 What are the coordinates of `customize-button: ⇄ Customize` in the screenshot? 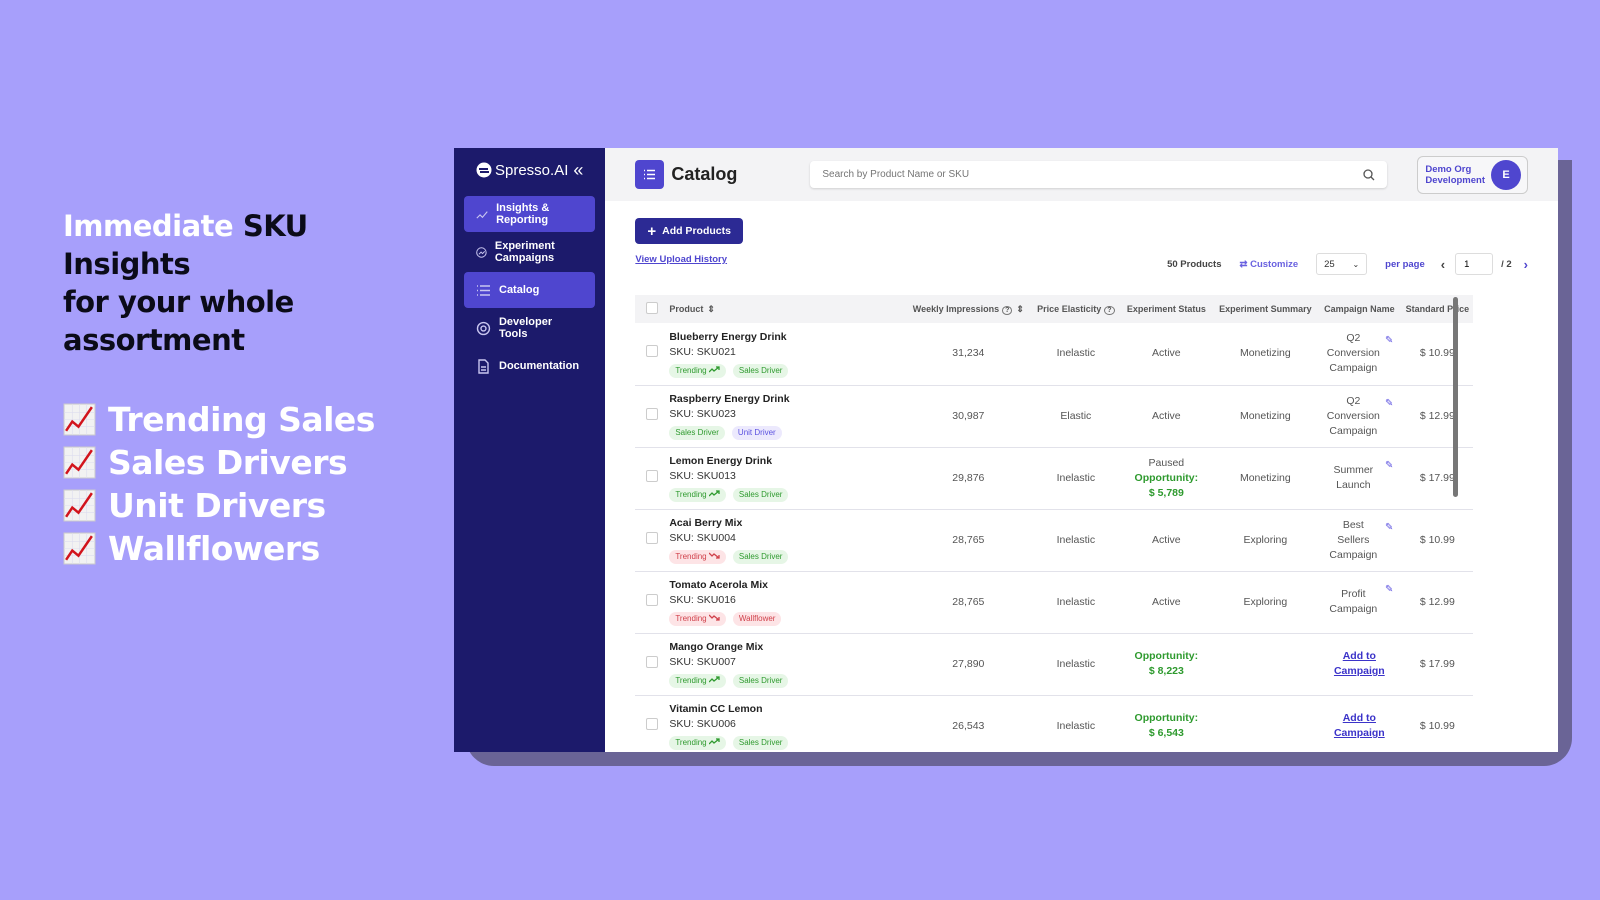 It's located at (1268, 264).